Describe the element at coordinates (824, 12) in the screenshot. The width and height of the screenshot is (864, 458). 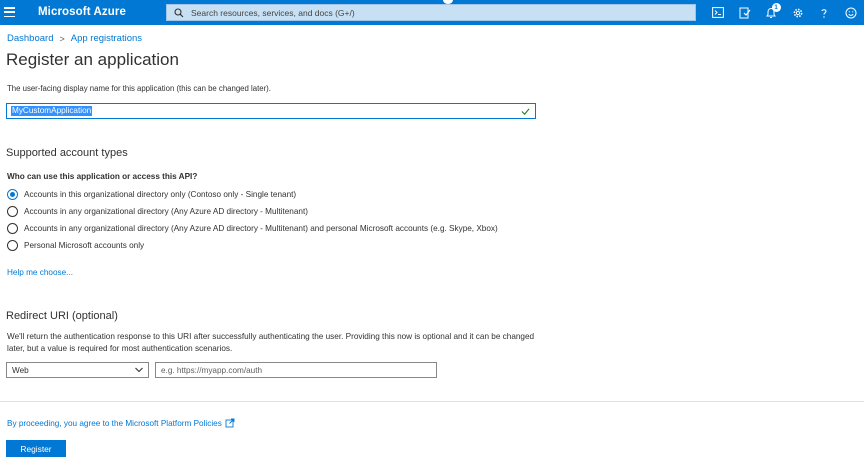
I see `help-icon` at that location.